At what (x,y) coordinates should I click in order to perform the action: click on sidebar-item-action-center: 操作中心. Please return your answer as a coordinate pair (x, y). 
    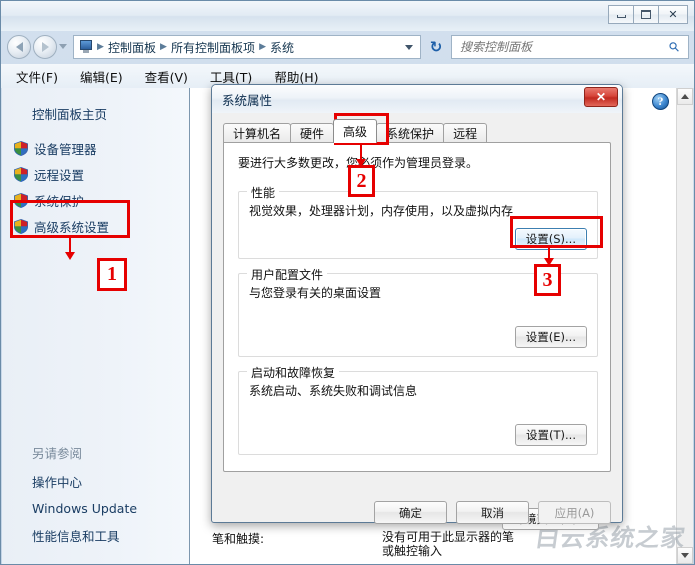
    Looking at the image, I should click on (102, 481).